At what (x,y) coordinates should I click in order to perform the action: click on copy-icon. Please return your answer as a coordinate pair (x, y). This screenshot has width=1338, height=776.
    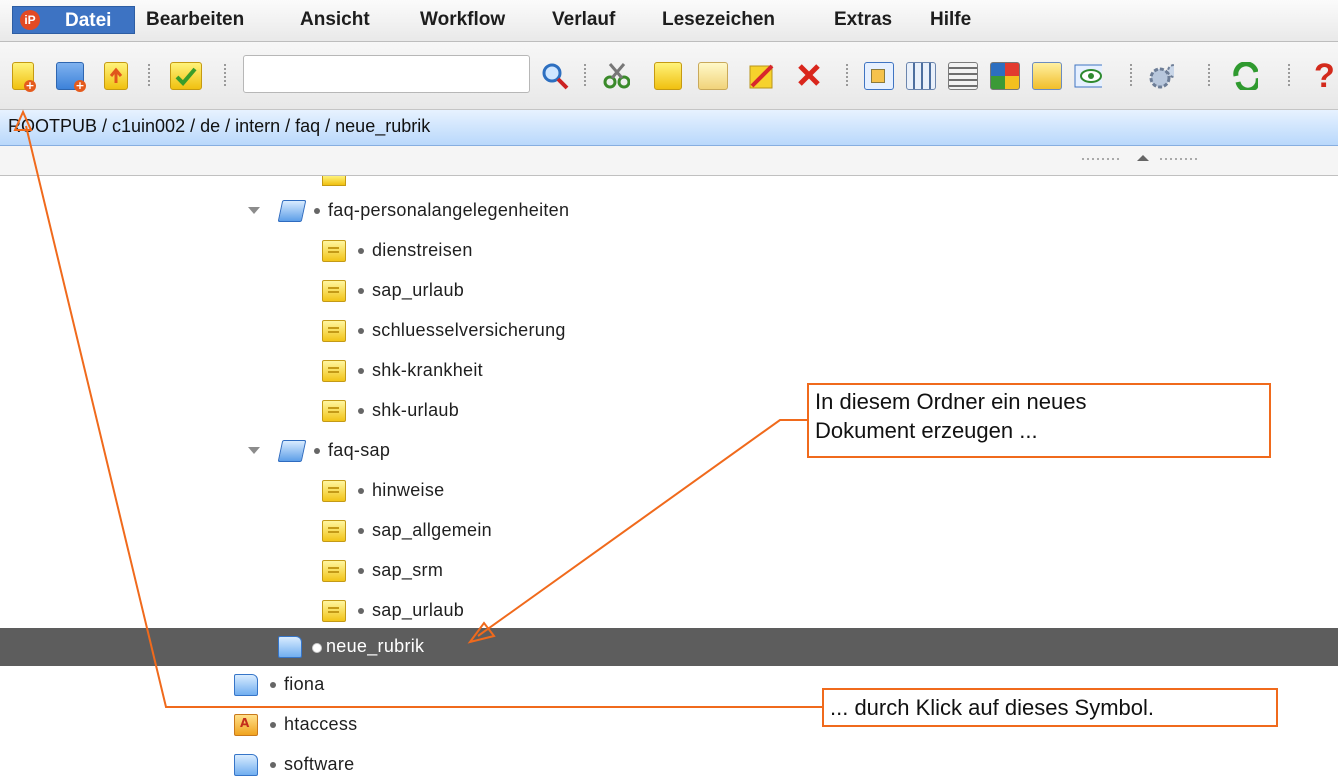
    Looking at the image, I should click on (668, 76).